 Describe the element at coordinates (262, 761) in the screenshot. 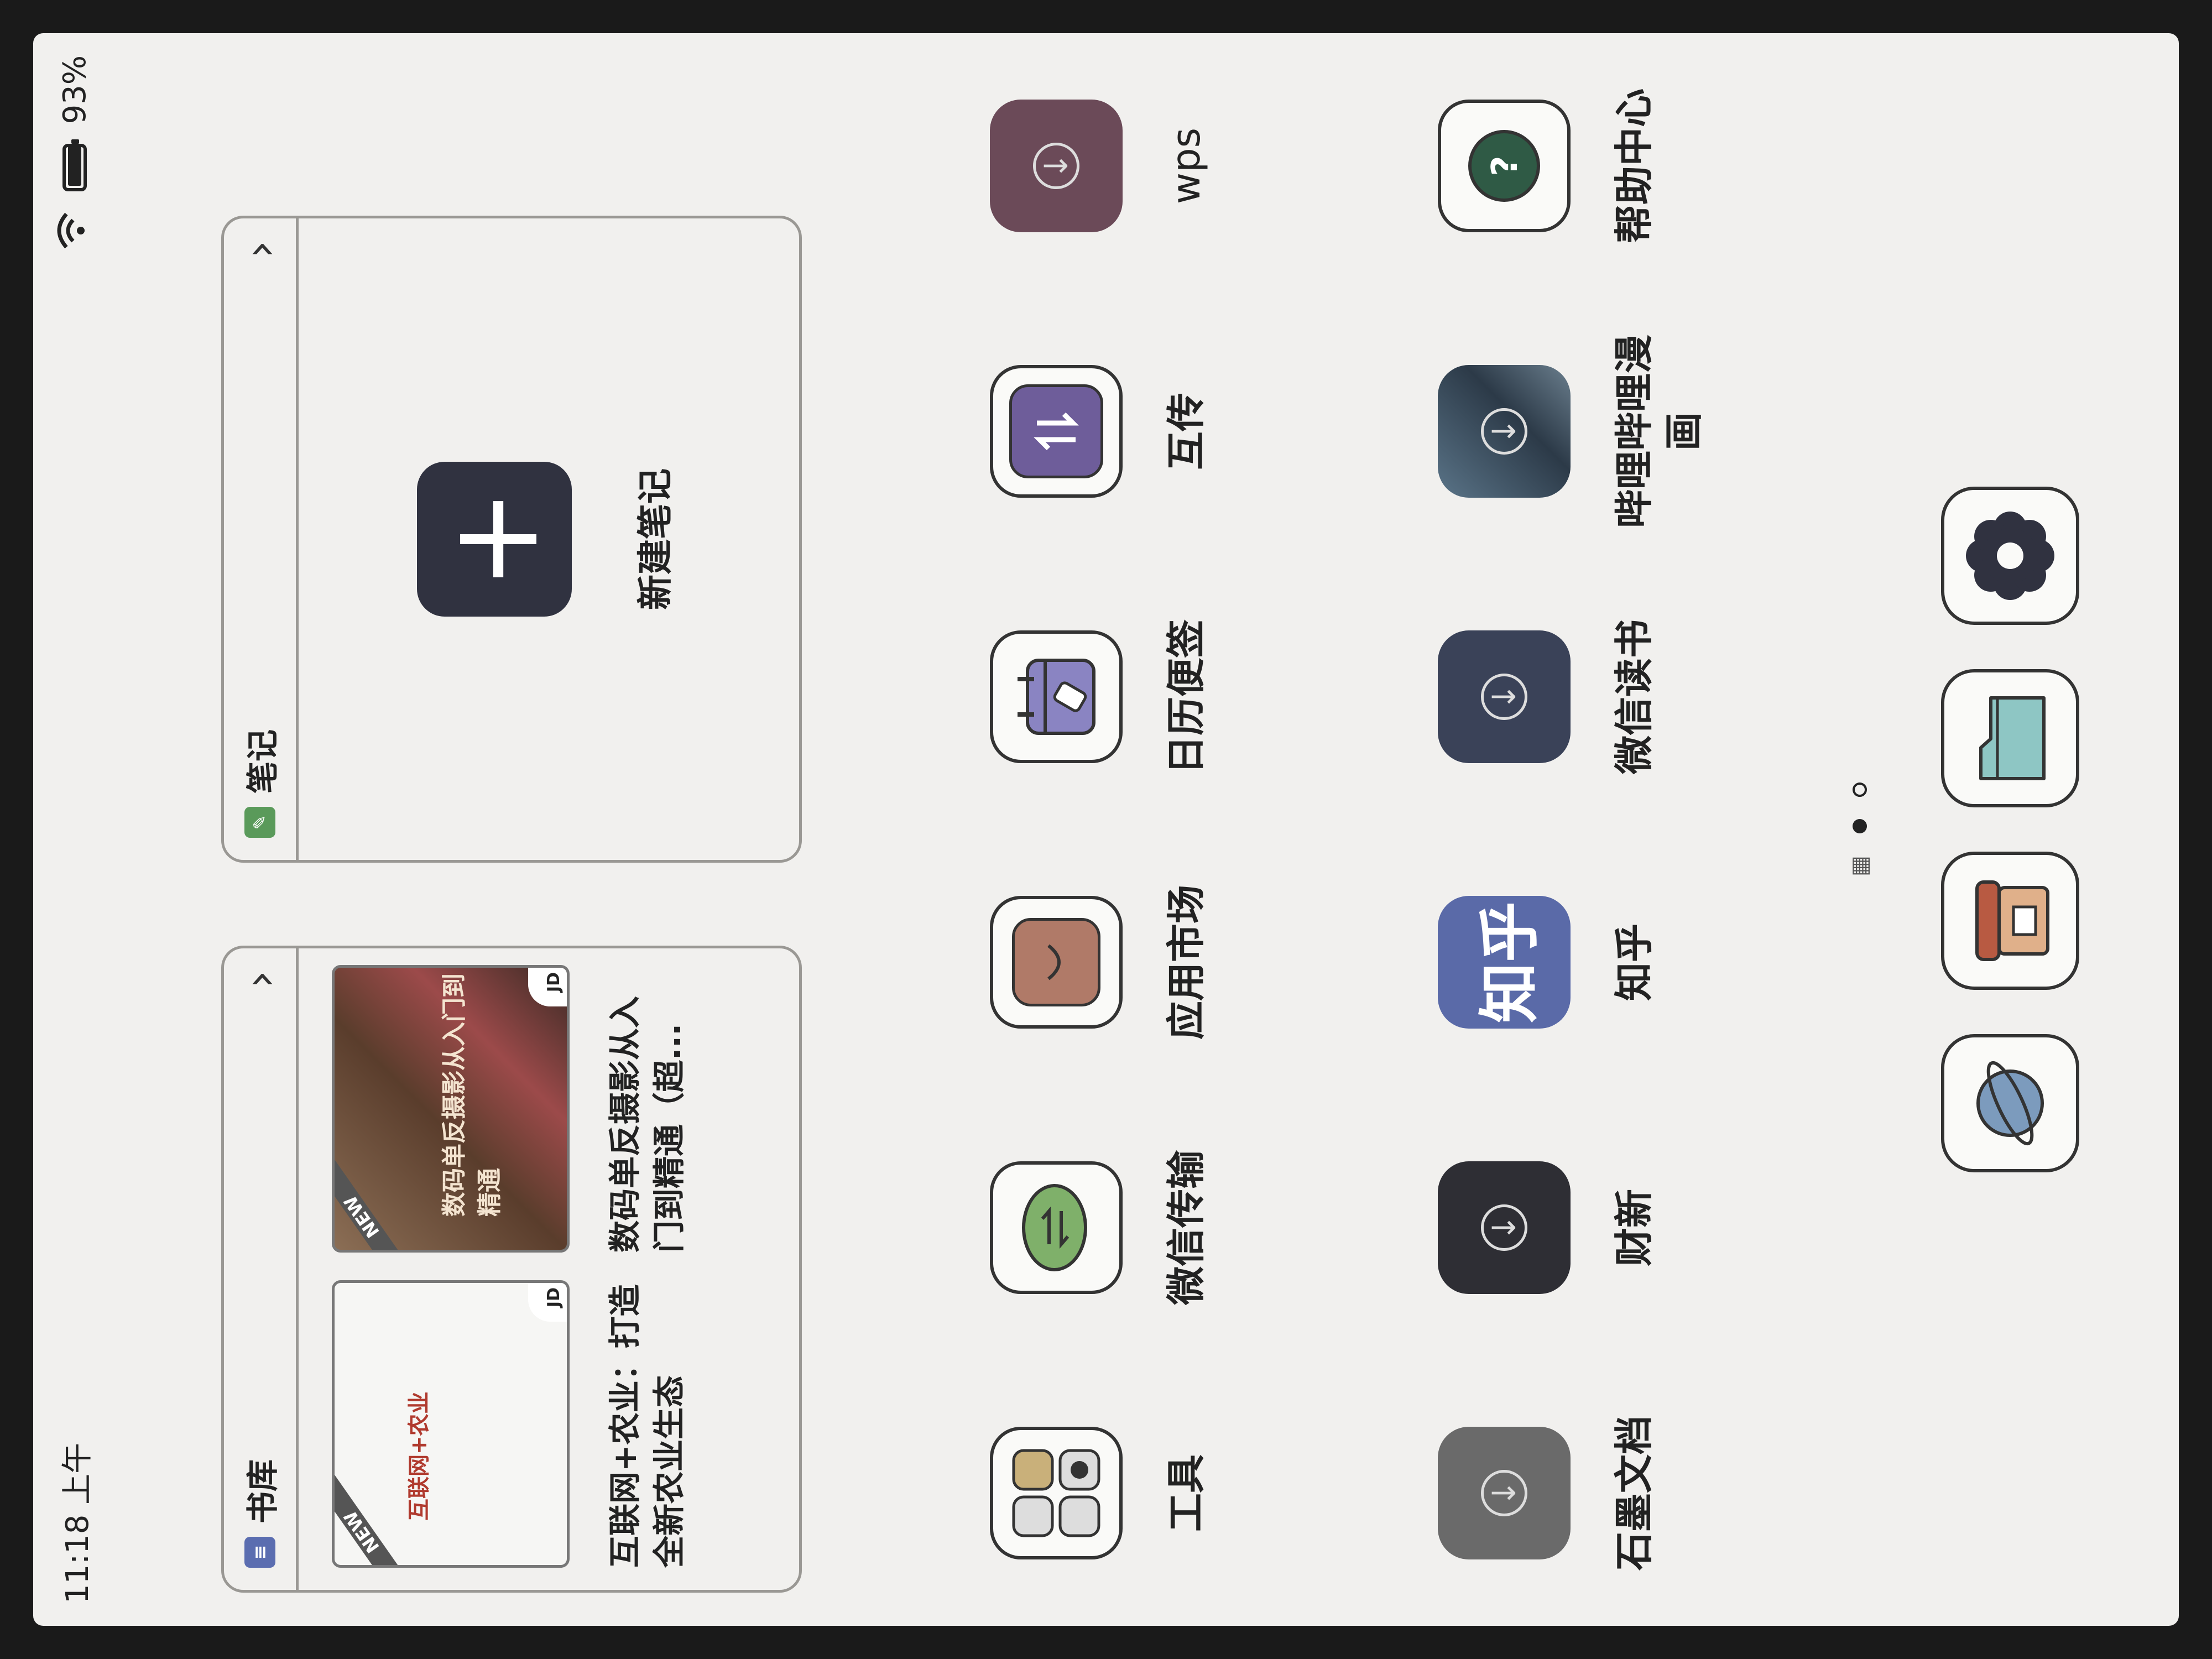

I see `notes-title: 笔记` at that location.